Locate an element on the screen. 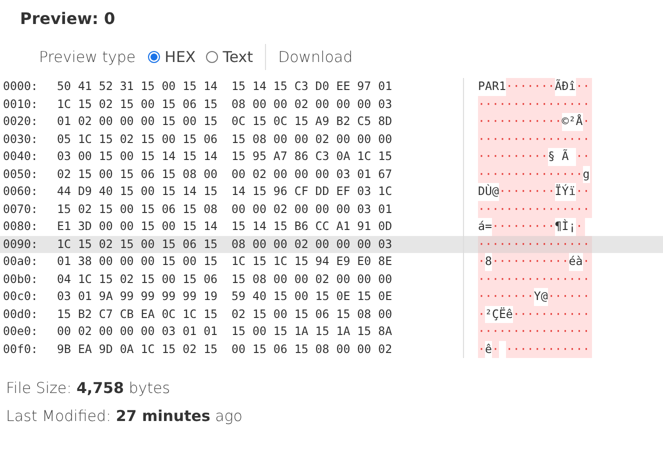 This screenshot has height=451, width=663. hex-bytes: 15 00 15 1A 15 1A 15 8A is located at coordinates (312, 331).